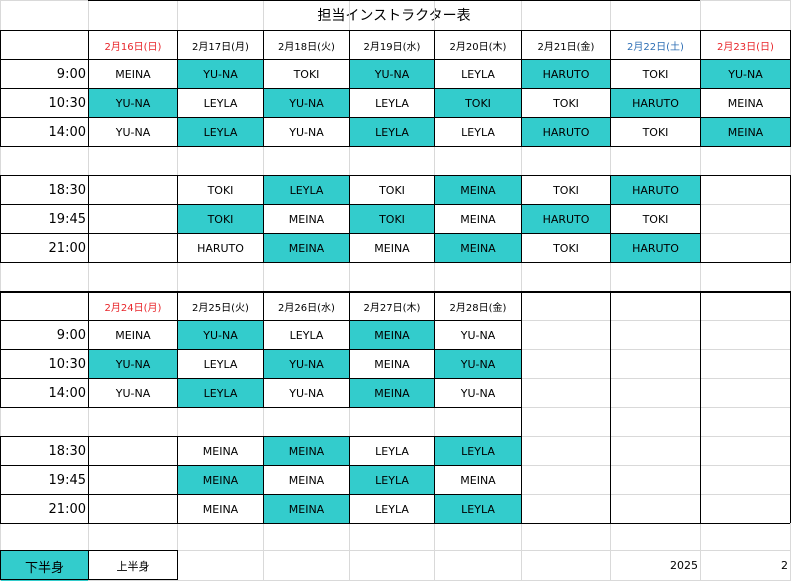  What do you see at coordinates (684, 565) in the screenshot?
I see `year-value: 2025` at bounding box center [684, 565].